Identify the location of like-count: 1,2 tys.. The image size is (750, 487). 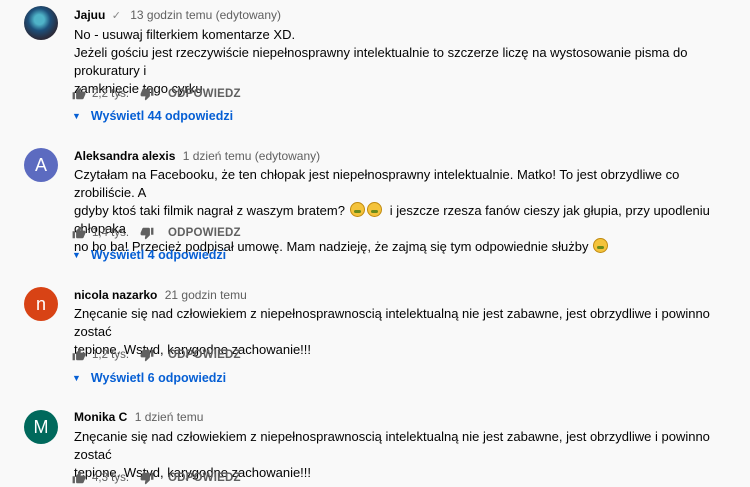
(111, 355).